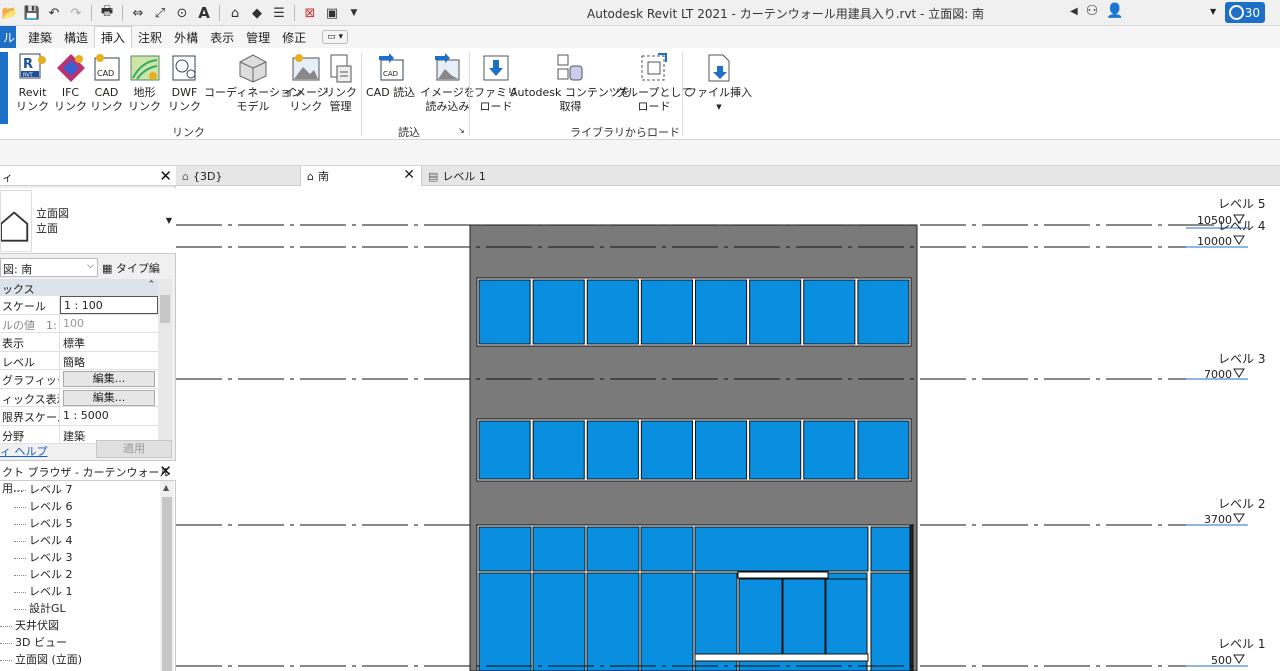  What do you see at coordinates (136, 274) in the screenshot?
I see `edit-type-button: ▦ タイプ編集` at bounding box center [136, 274].